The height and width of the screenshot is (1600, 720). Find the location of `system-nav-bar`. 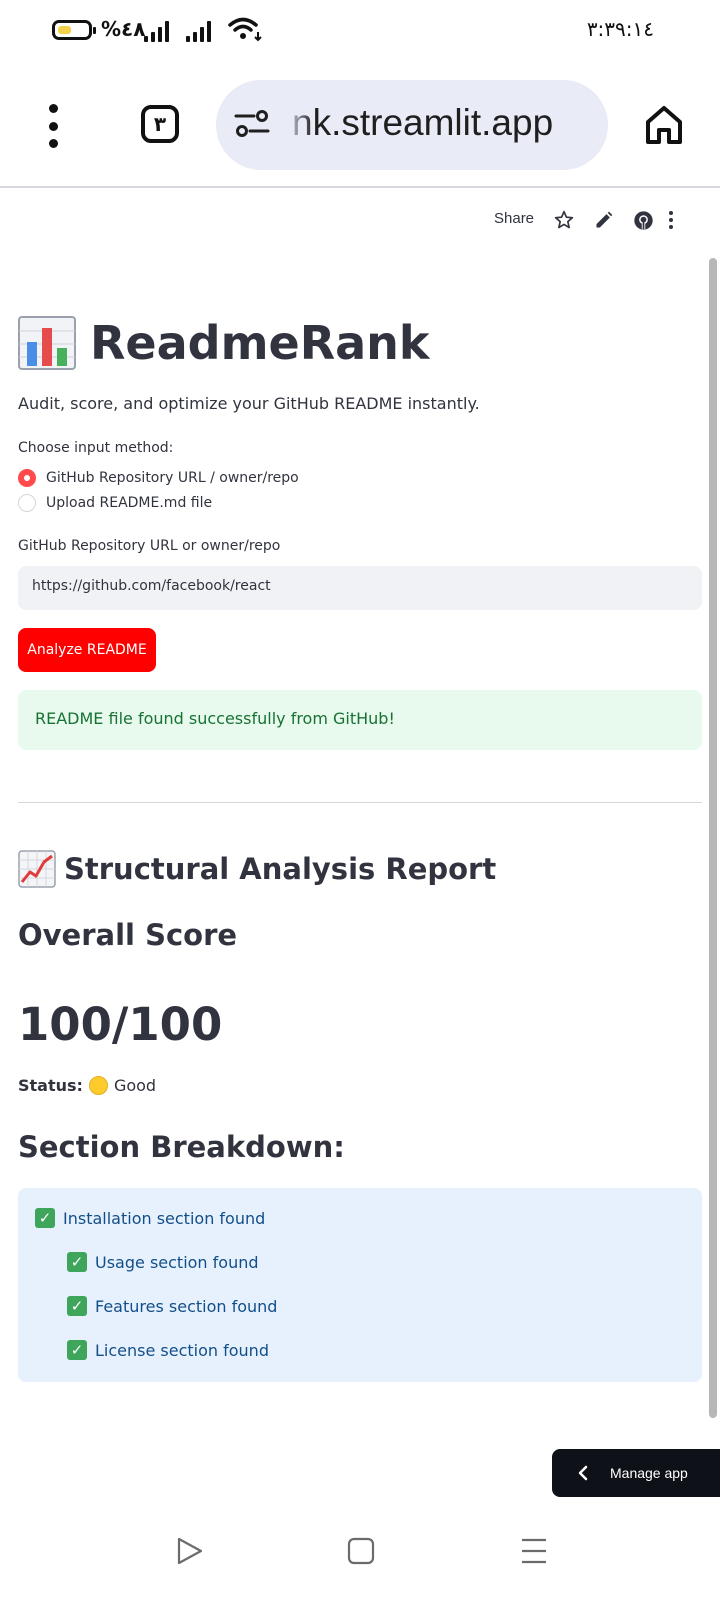

system-nav-bar is located at coordinates (360, 1553).